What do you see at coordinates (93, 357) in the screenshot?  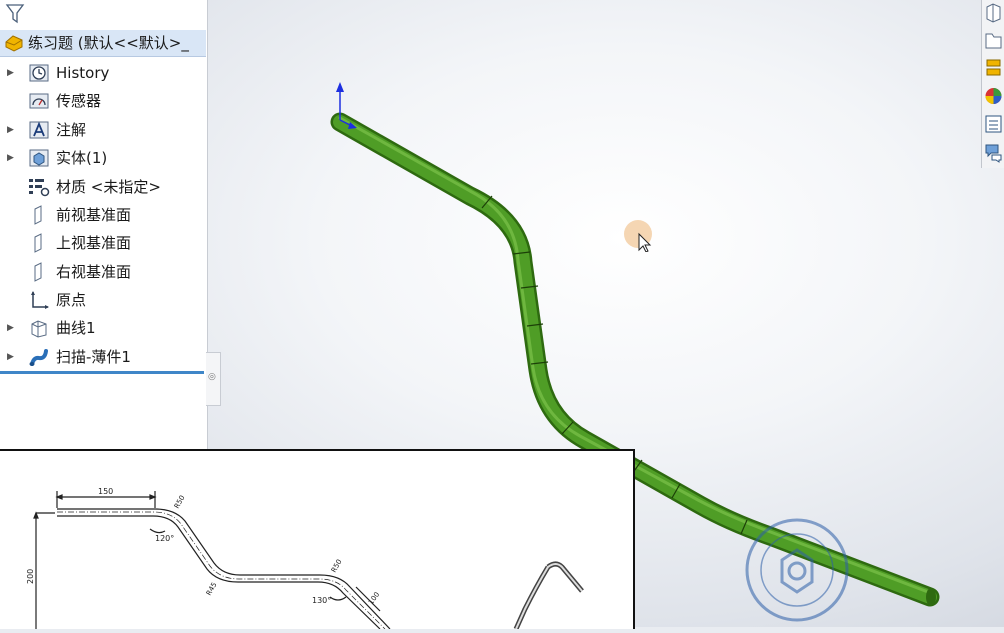 I see `tree-item-label: 扫描-薄件1` at bounding box center [93, 357].